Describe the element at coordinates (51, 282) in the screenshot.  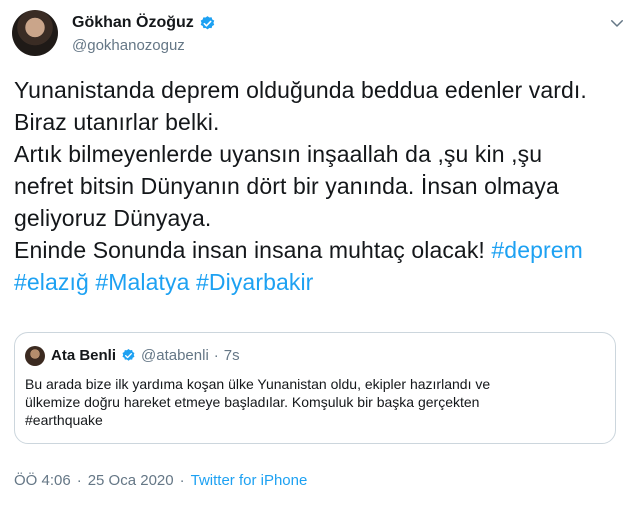
I see `hashtag-elazig: #elazığ` at that location.